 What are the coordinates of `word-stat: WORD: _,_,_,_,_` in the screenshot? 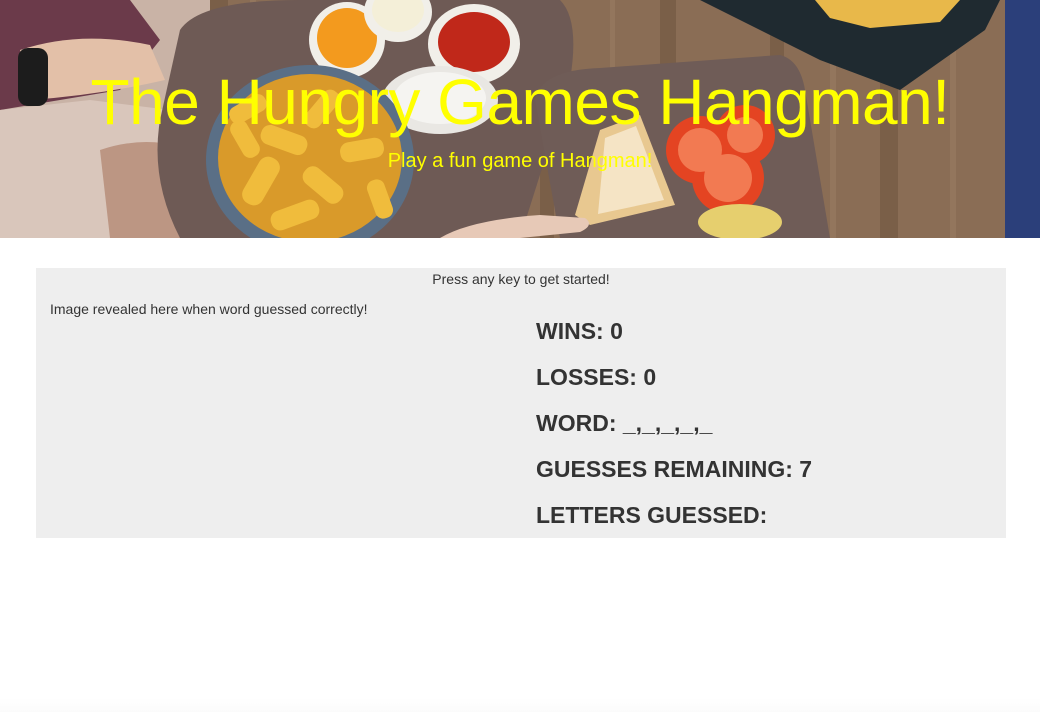 It's located at (766, 431).